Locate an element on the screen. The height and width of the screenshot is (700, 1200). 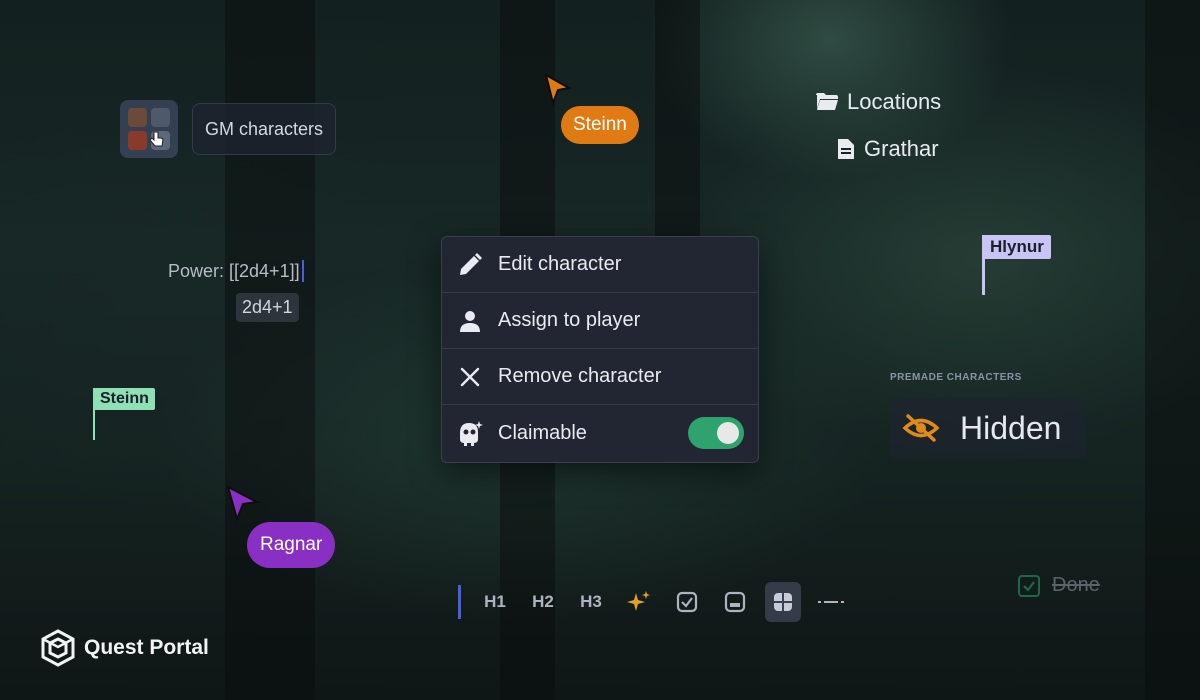
tree-item-locations: Locations is located at coordinates (878, 102).